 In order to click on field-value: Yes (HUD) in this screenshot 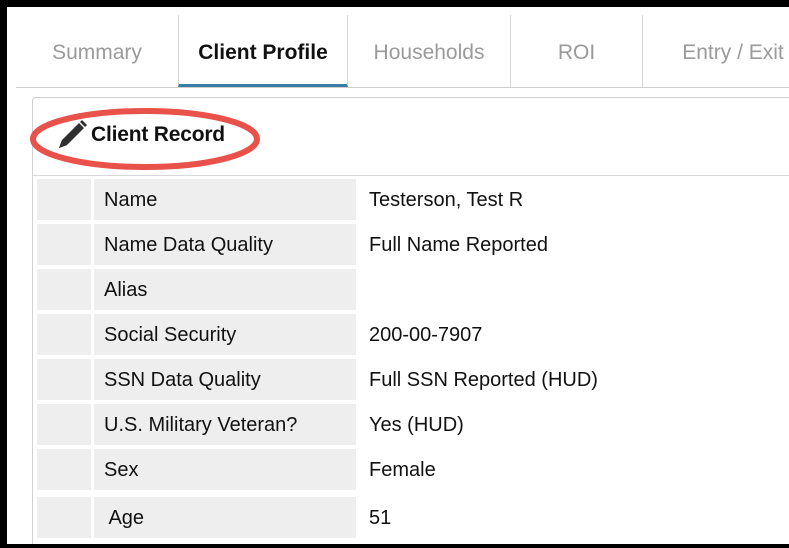, I will do `click(416, 425)`.